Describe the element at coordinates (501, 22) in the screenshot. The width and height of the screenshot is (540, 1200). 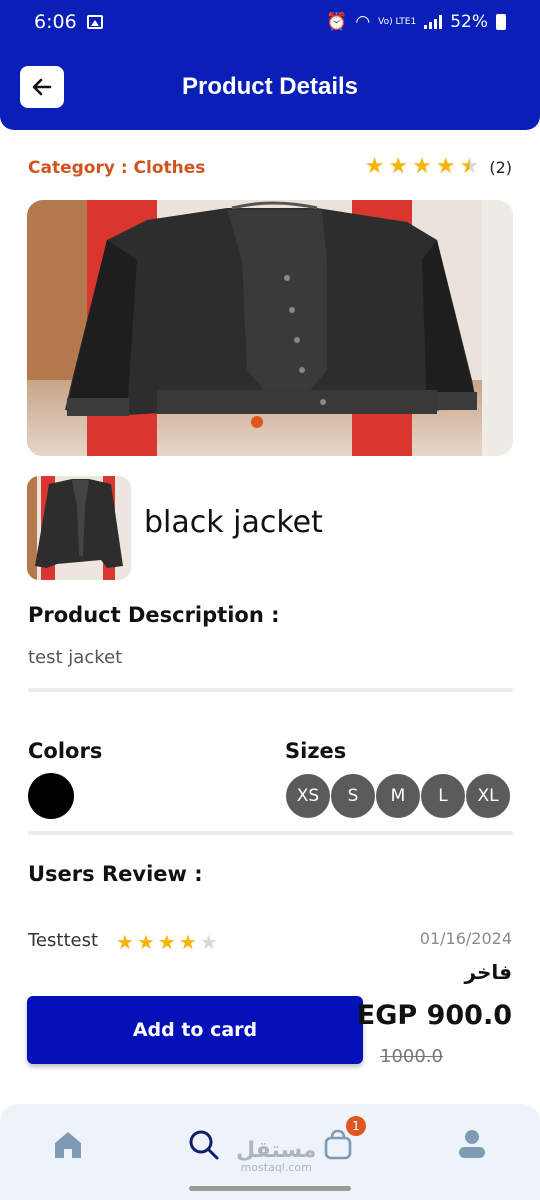
I see `battery-icon` at that location.